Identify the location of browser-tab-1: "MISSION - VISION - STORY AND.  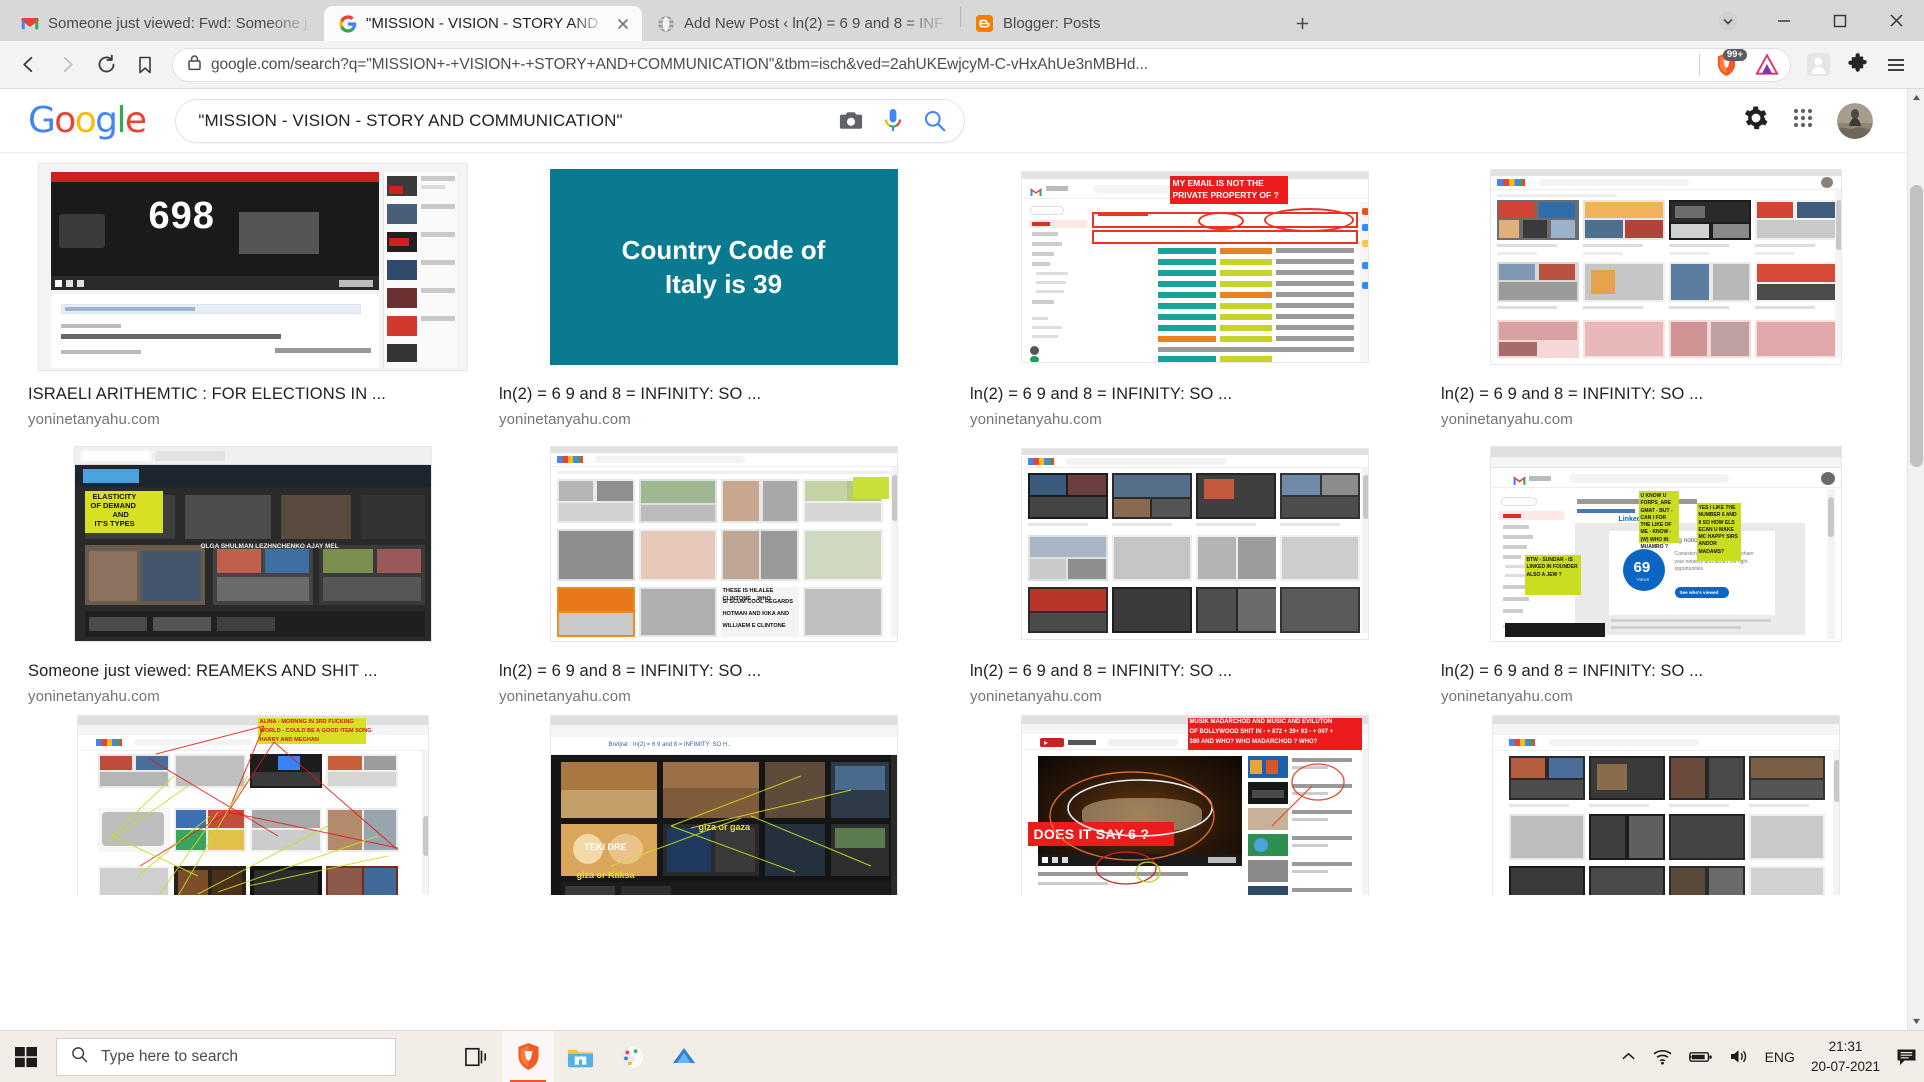
(483, 23).